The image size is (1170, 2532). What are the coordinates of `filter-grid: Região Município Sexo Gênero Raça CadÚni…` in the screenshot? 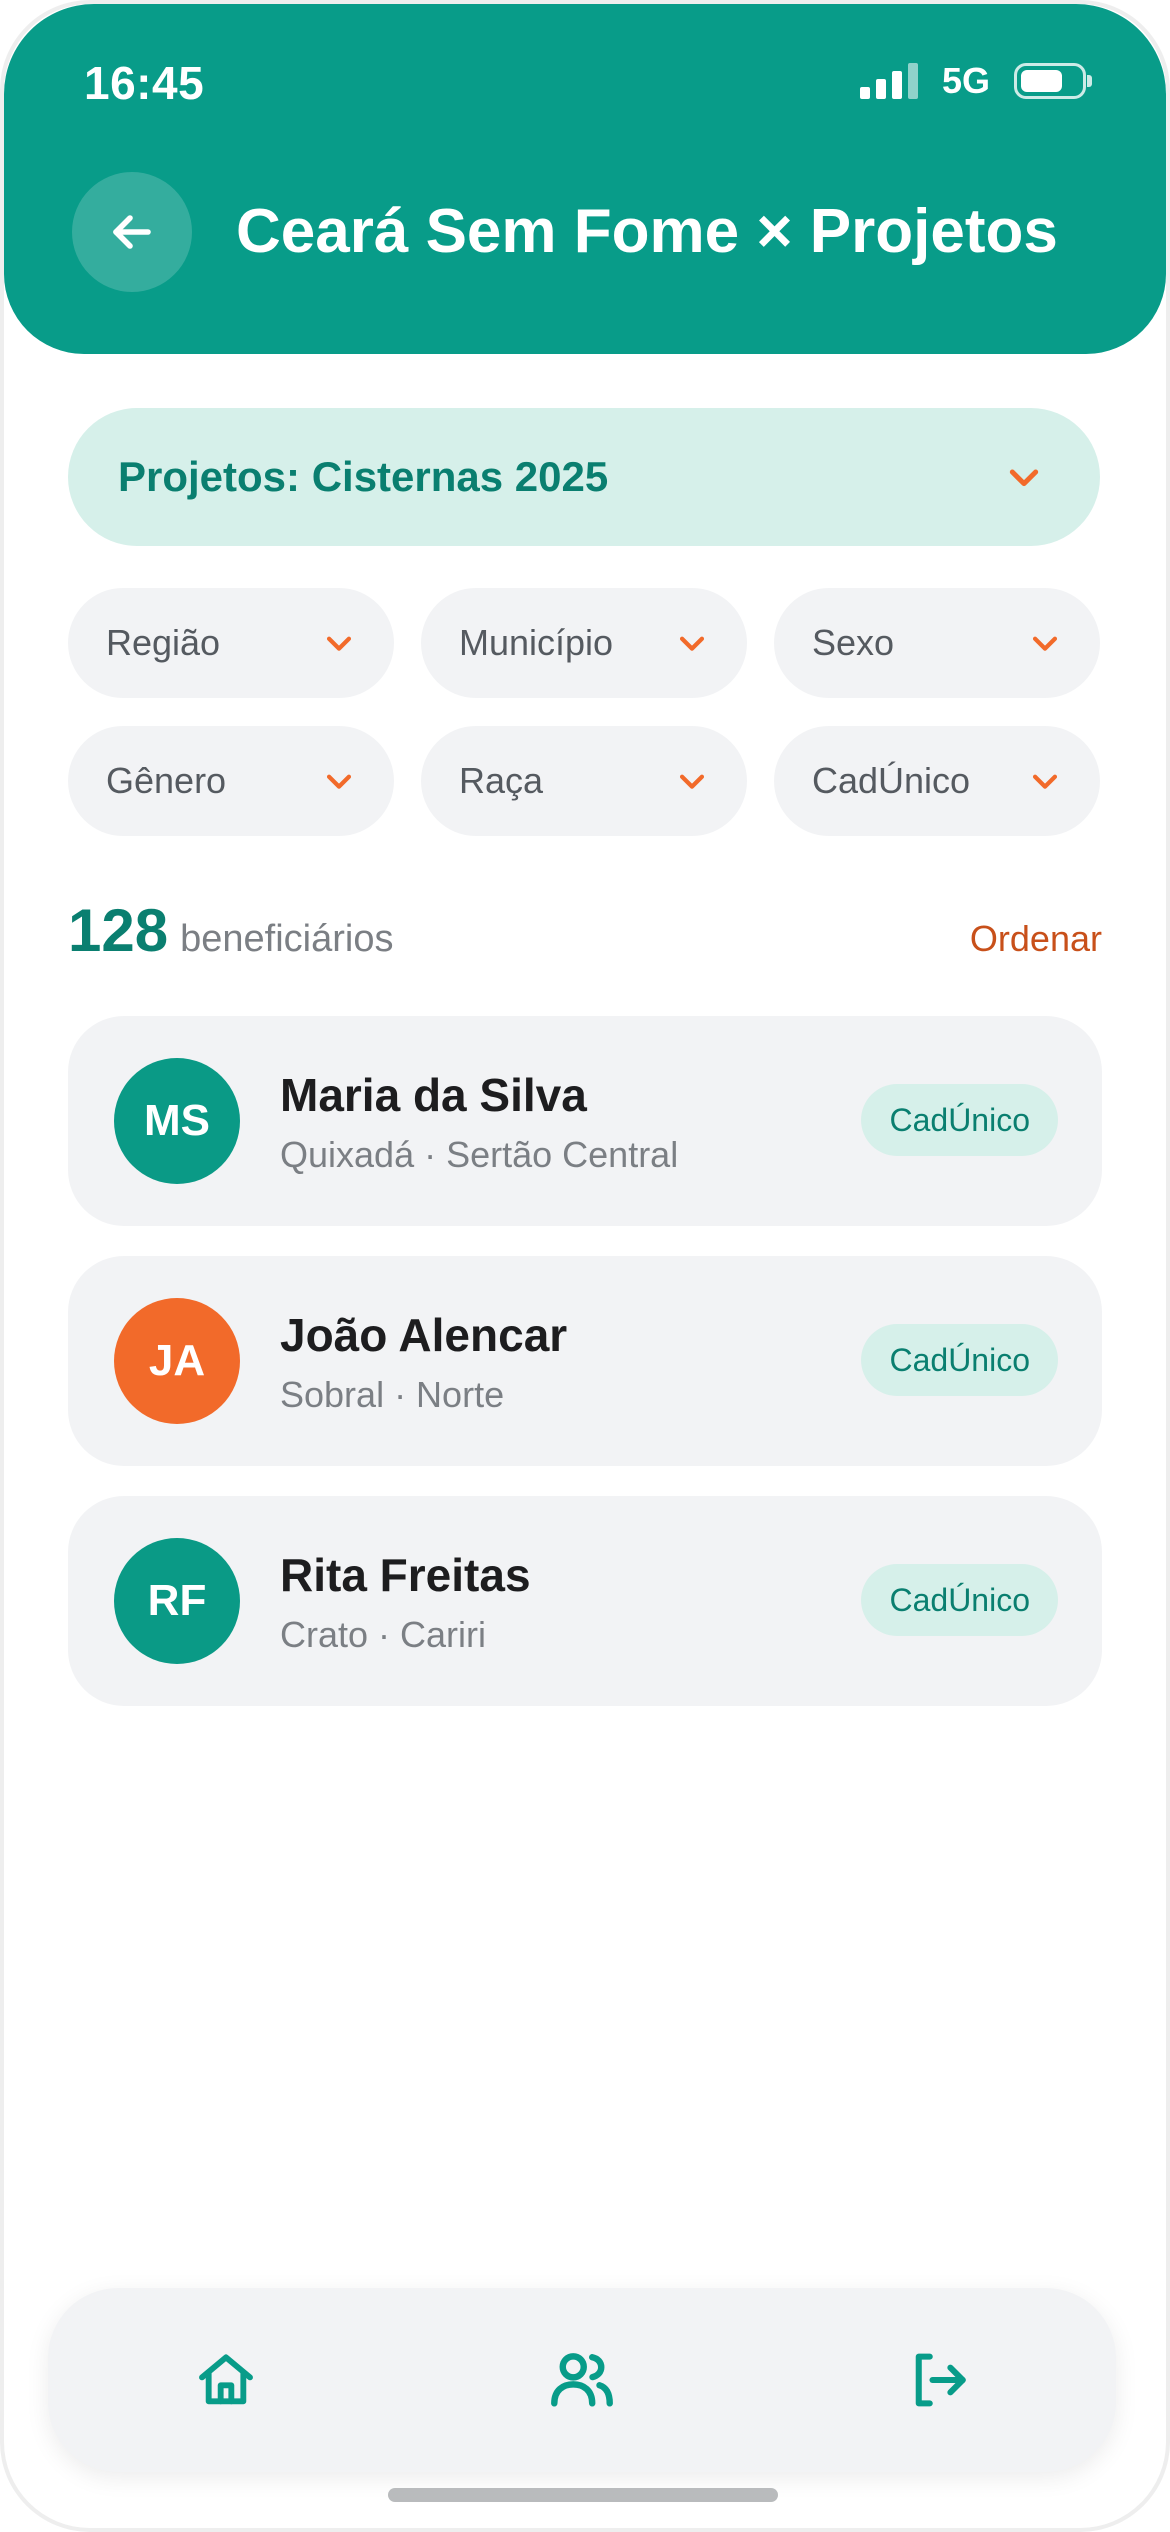 It's located at (584, 712).